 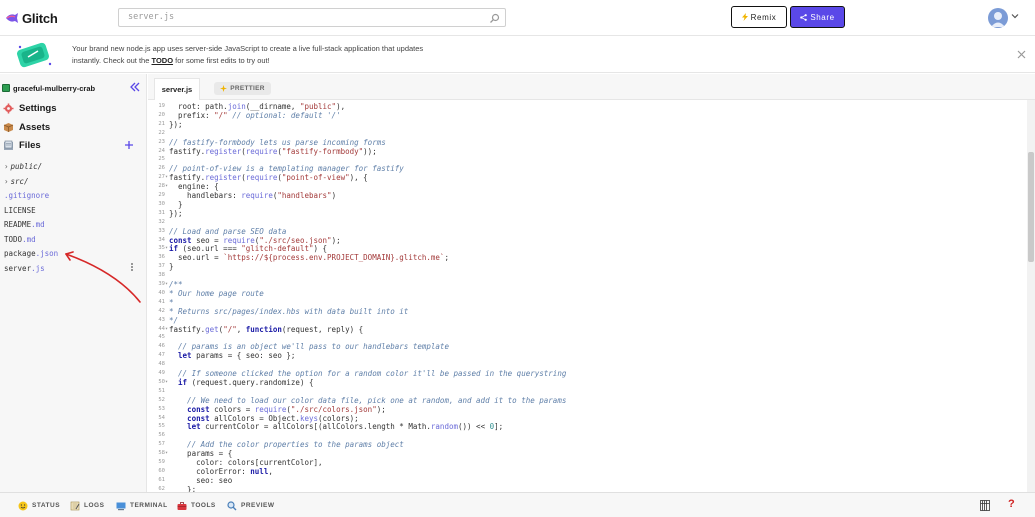 What do you see at coordinates (588, 320) in the screenshot?
I see `code-line: 43 */` at bounding box center [588, 320].